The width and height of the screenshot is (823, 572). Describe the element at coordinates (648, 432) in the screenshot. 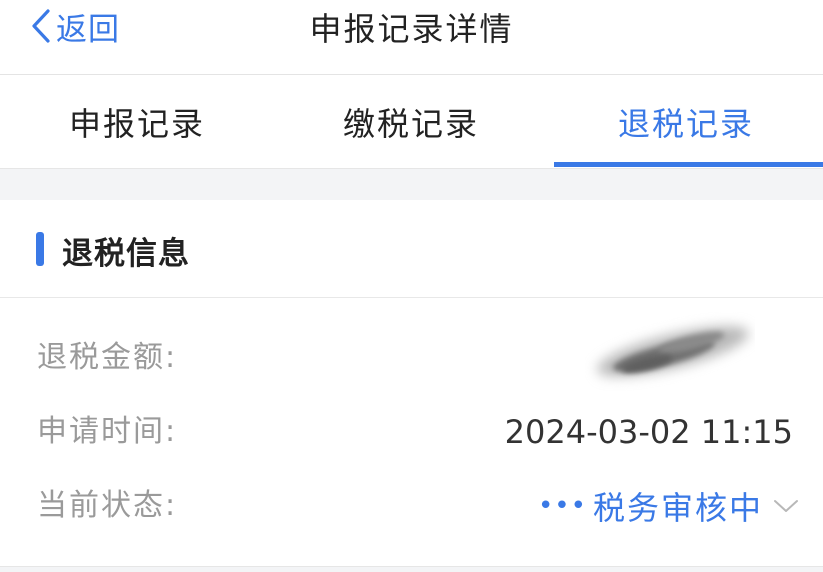

I see `apply-time-value: 2024-03-02 11:15` at that location.